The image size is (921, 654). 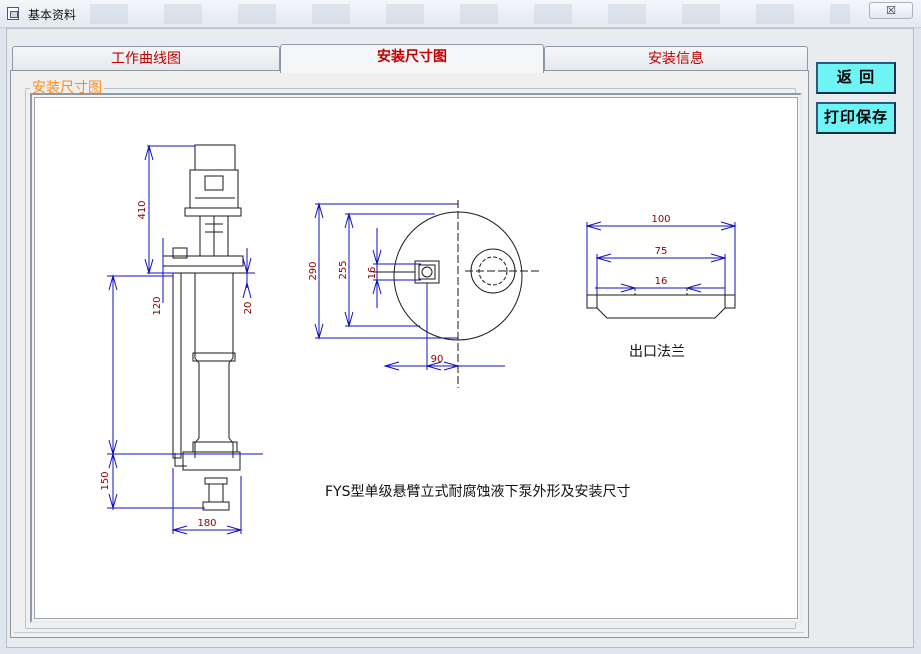 I want to click on tab-install-info: 安装信息, so click(x=676, y=59).